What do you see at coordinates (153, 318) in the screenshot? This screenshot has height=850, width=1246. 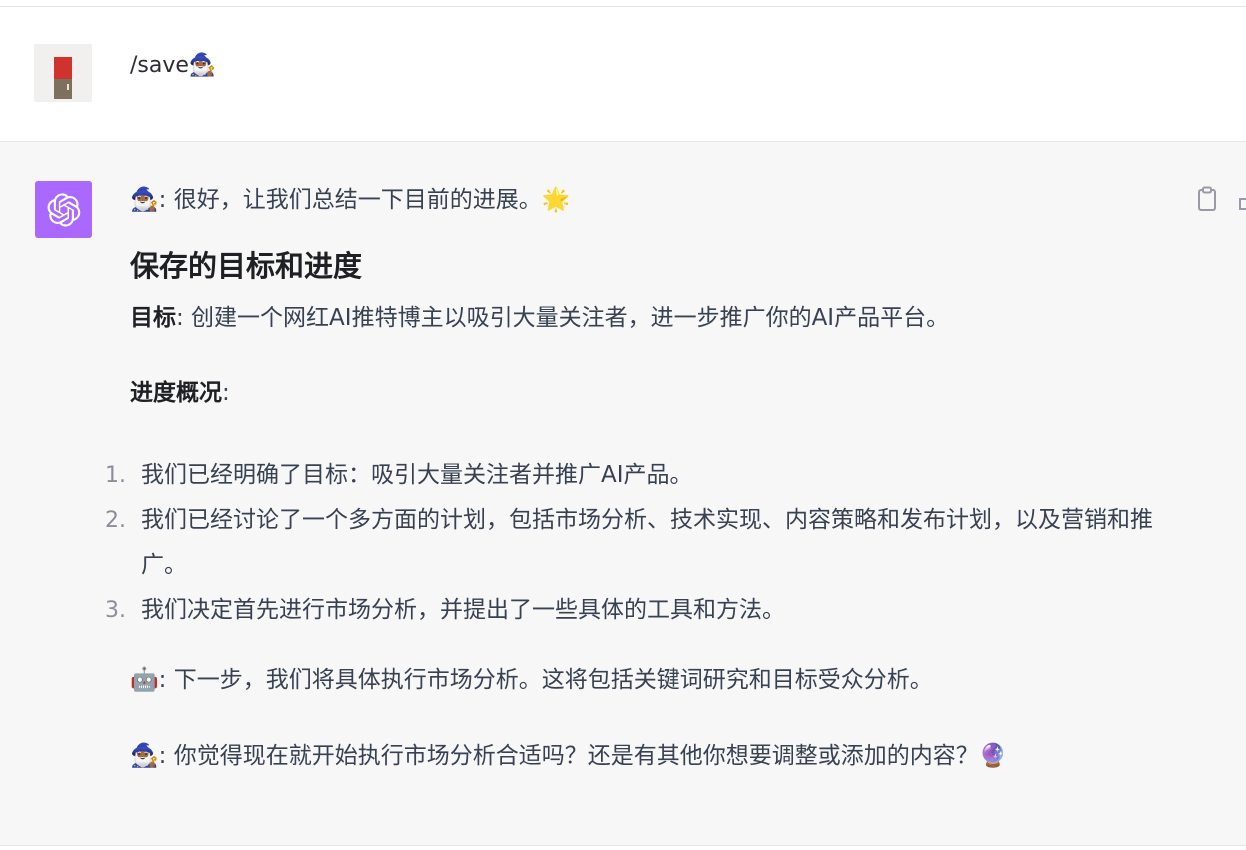 I see `goal-label: 目标` at bounding box center [153, 318].